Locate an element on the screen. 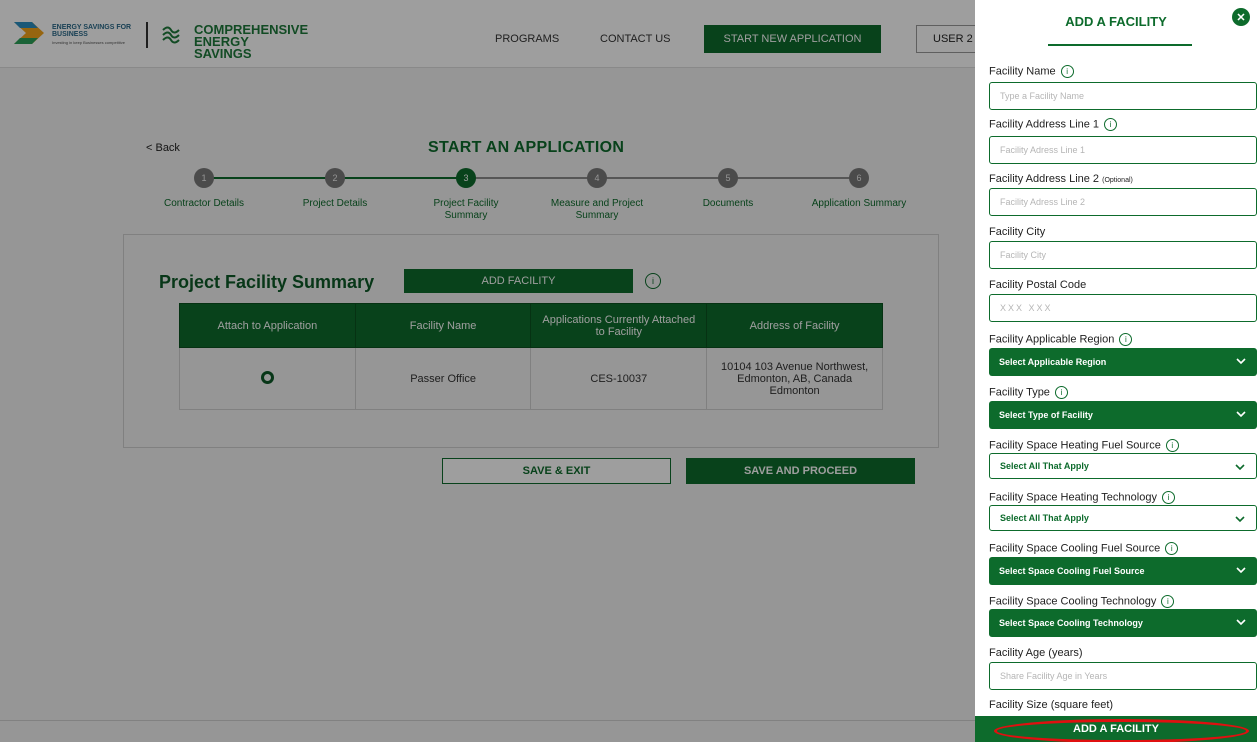  heating-fuel-select: Select All That Apply is located at coordinates (1123, 466).